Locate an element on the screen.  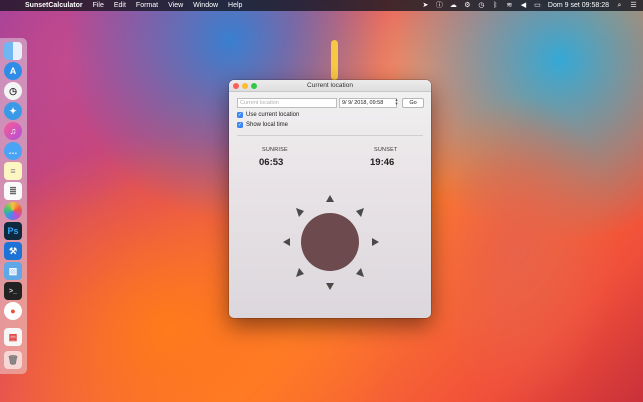
menu-app-name: SunsetCalculator is located at coordinates (54, 5).